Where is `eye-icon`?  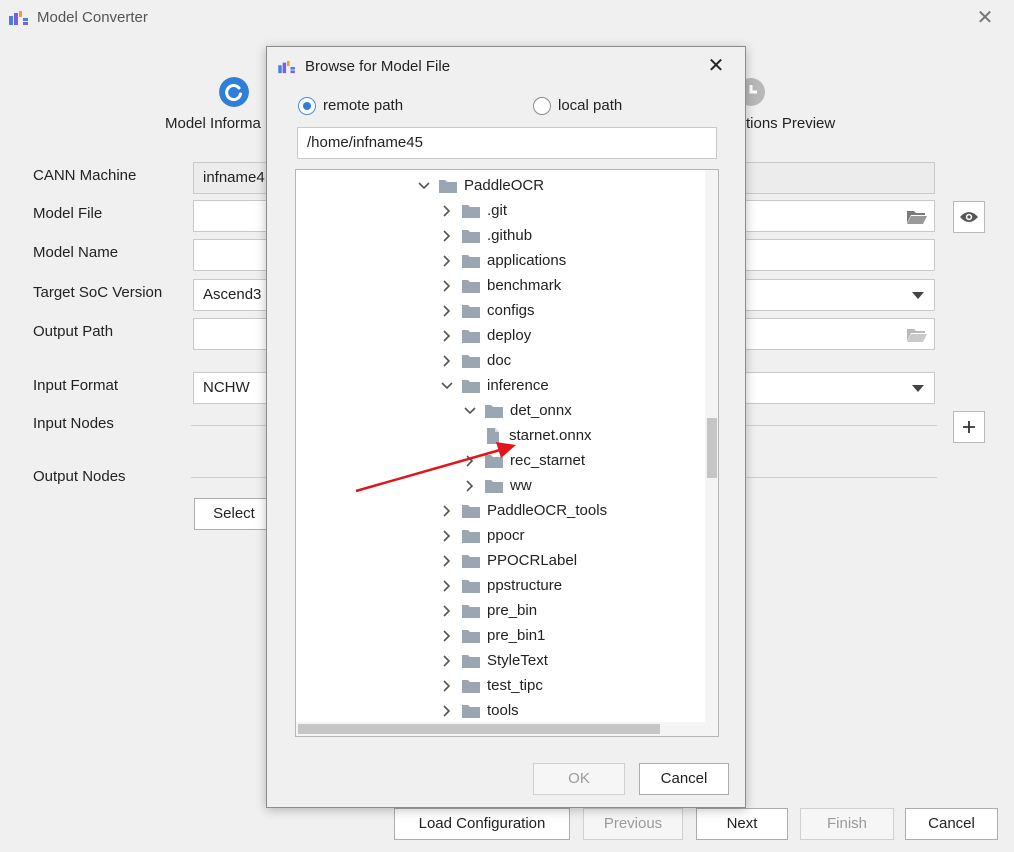
eye-icon is located at coordinates (969, 217).